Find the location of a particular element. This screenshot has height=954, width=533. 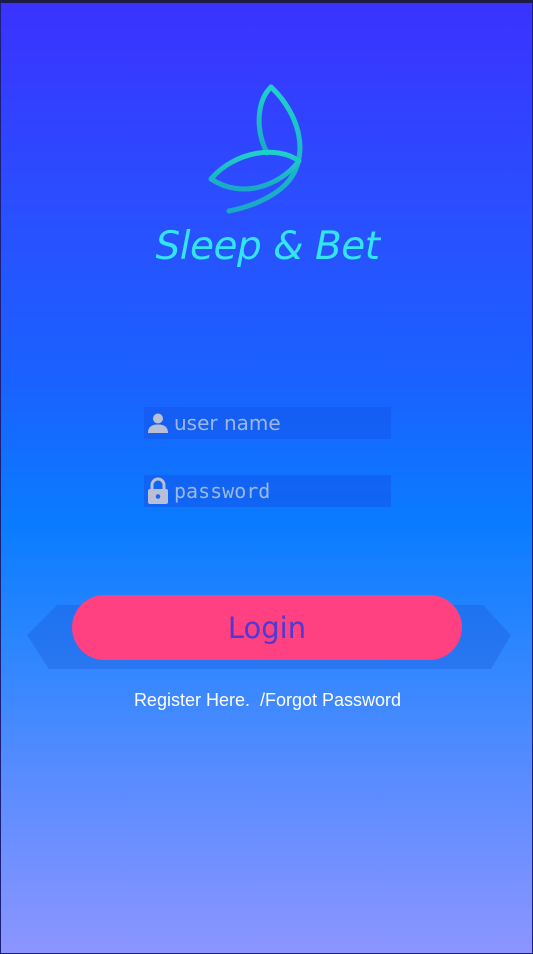

login-button: Login is located at coordinates (267, 627).